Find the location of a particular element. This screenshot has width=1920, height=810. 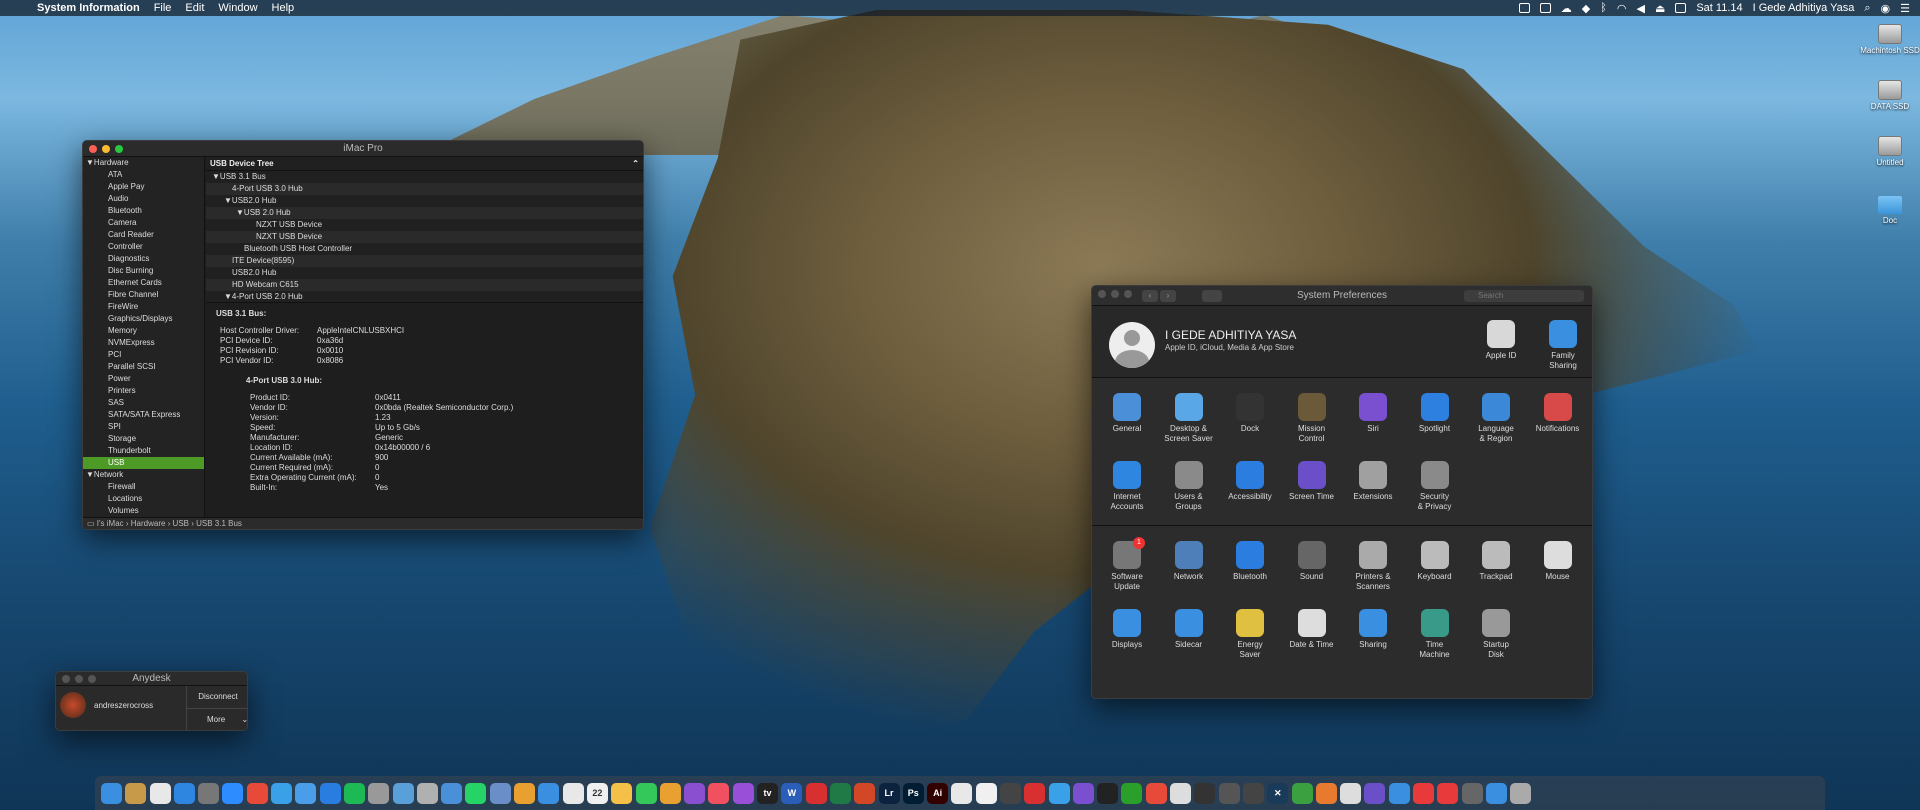

tree-row: ▼USB 3.1 Bus is located at coordinates (424, 177).